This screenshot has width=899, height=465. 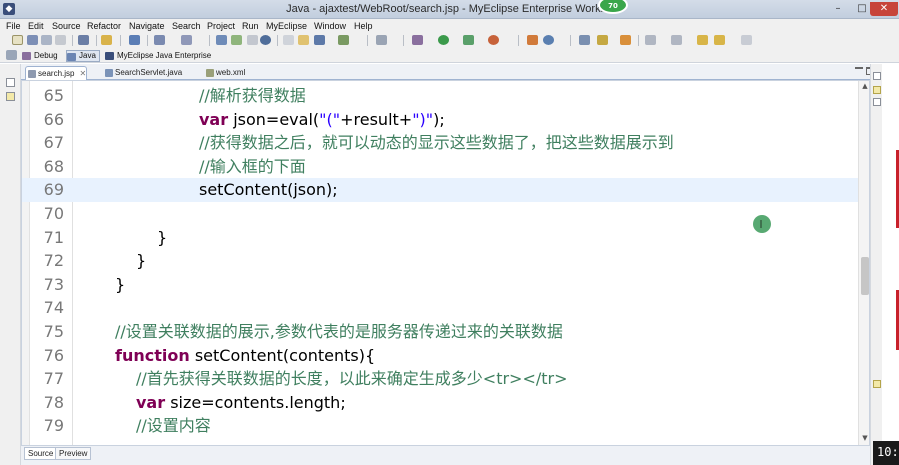 I want to click on code-line-71: 71 }, so click(x=442, y=238).